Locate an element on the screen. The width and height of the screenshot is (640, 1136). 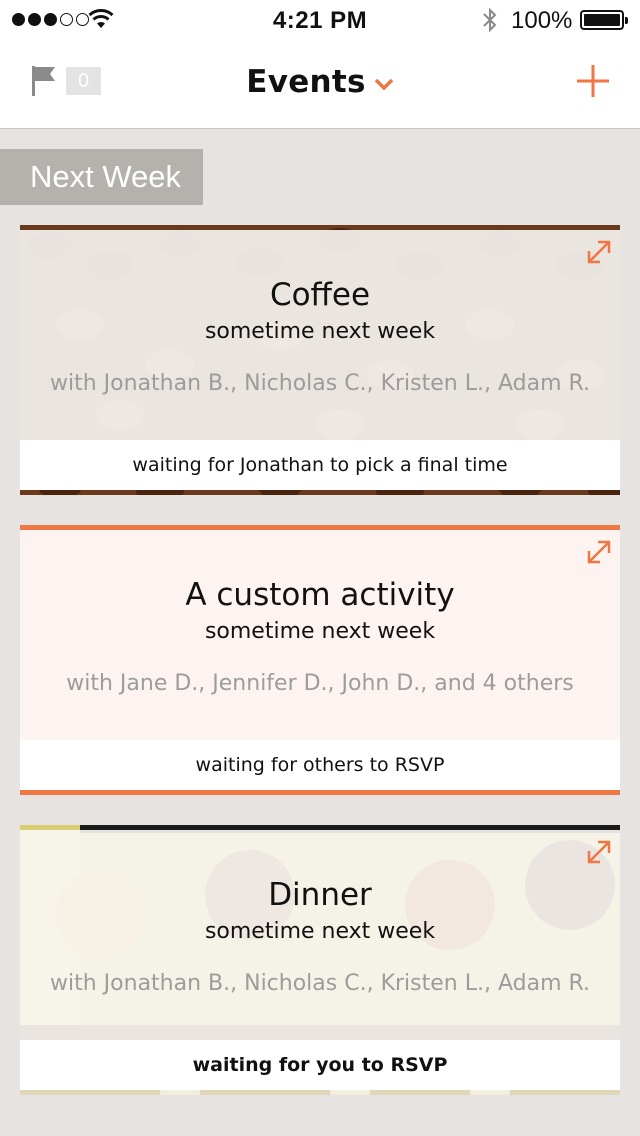
event-title: A custom activity is located at coordinates (320, 595).